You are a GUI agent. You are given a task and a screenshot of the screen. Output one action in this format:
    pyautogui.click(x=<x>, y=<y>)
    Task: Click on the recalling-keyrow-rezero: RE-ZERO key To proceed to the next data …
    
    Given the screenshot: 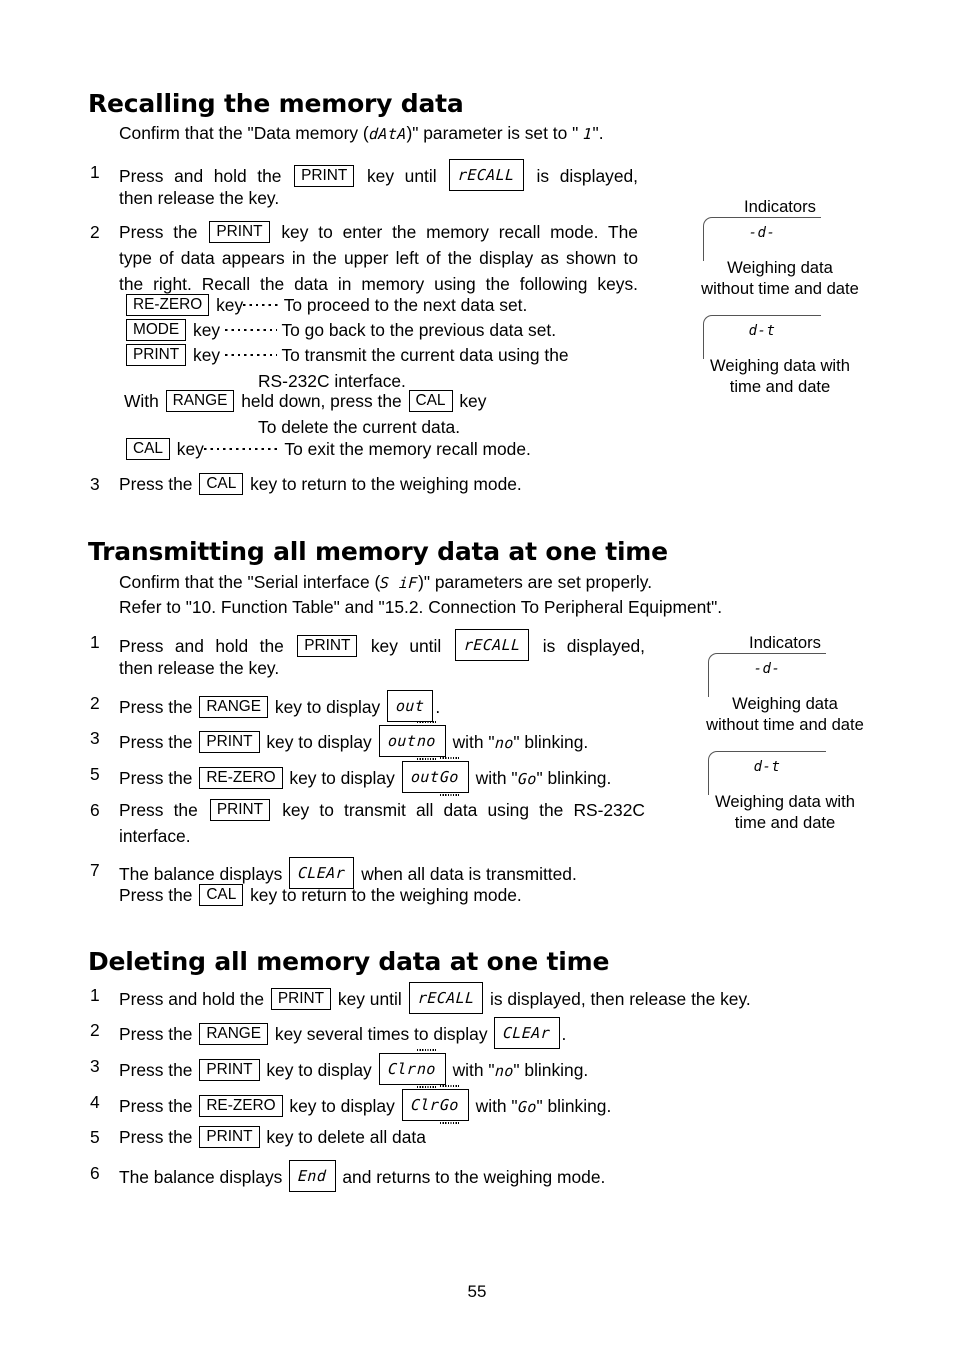 What is the action you would take?
    pyautogui.click(x=325, y=305)
    